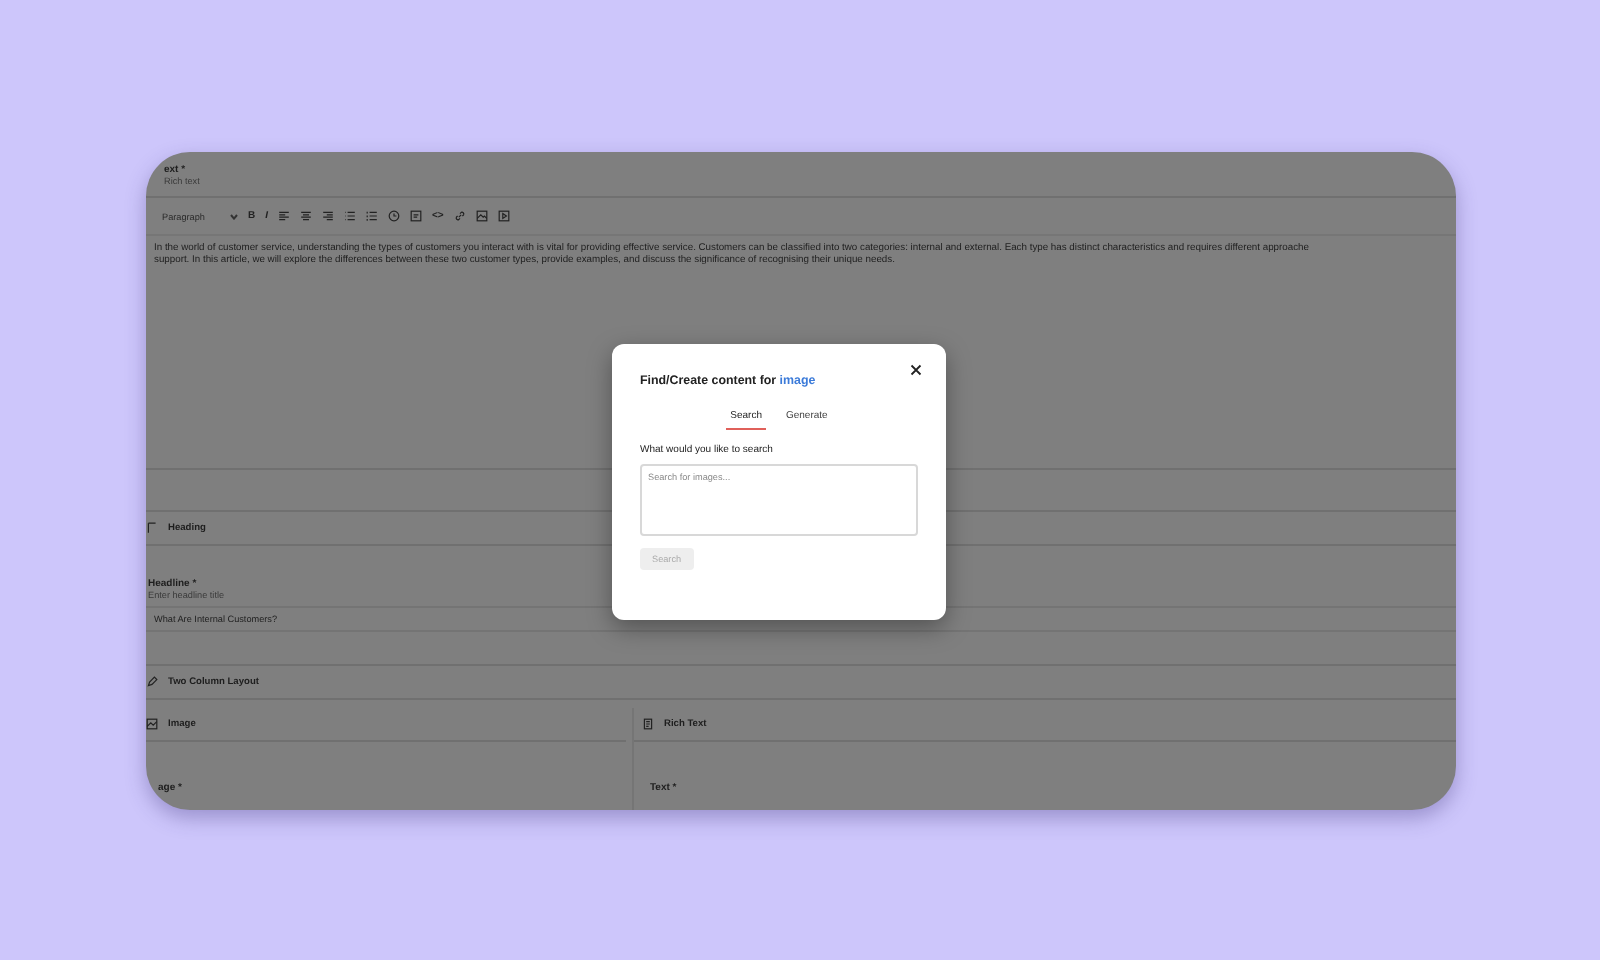 Image resolution: width=1600 pixels, height=960 pixels. What do you see at coordinates (648, 724) in the screenshot?
I see `document-icon` at bounding box center [648, 724].